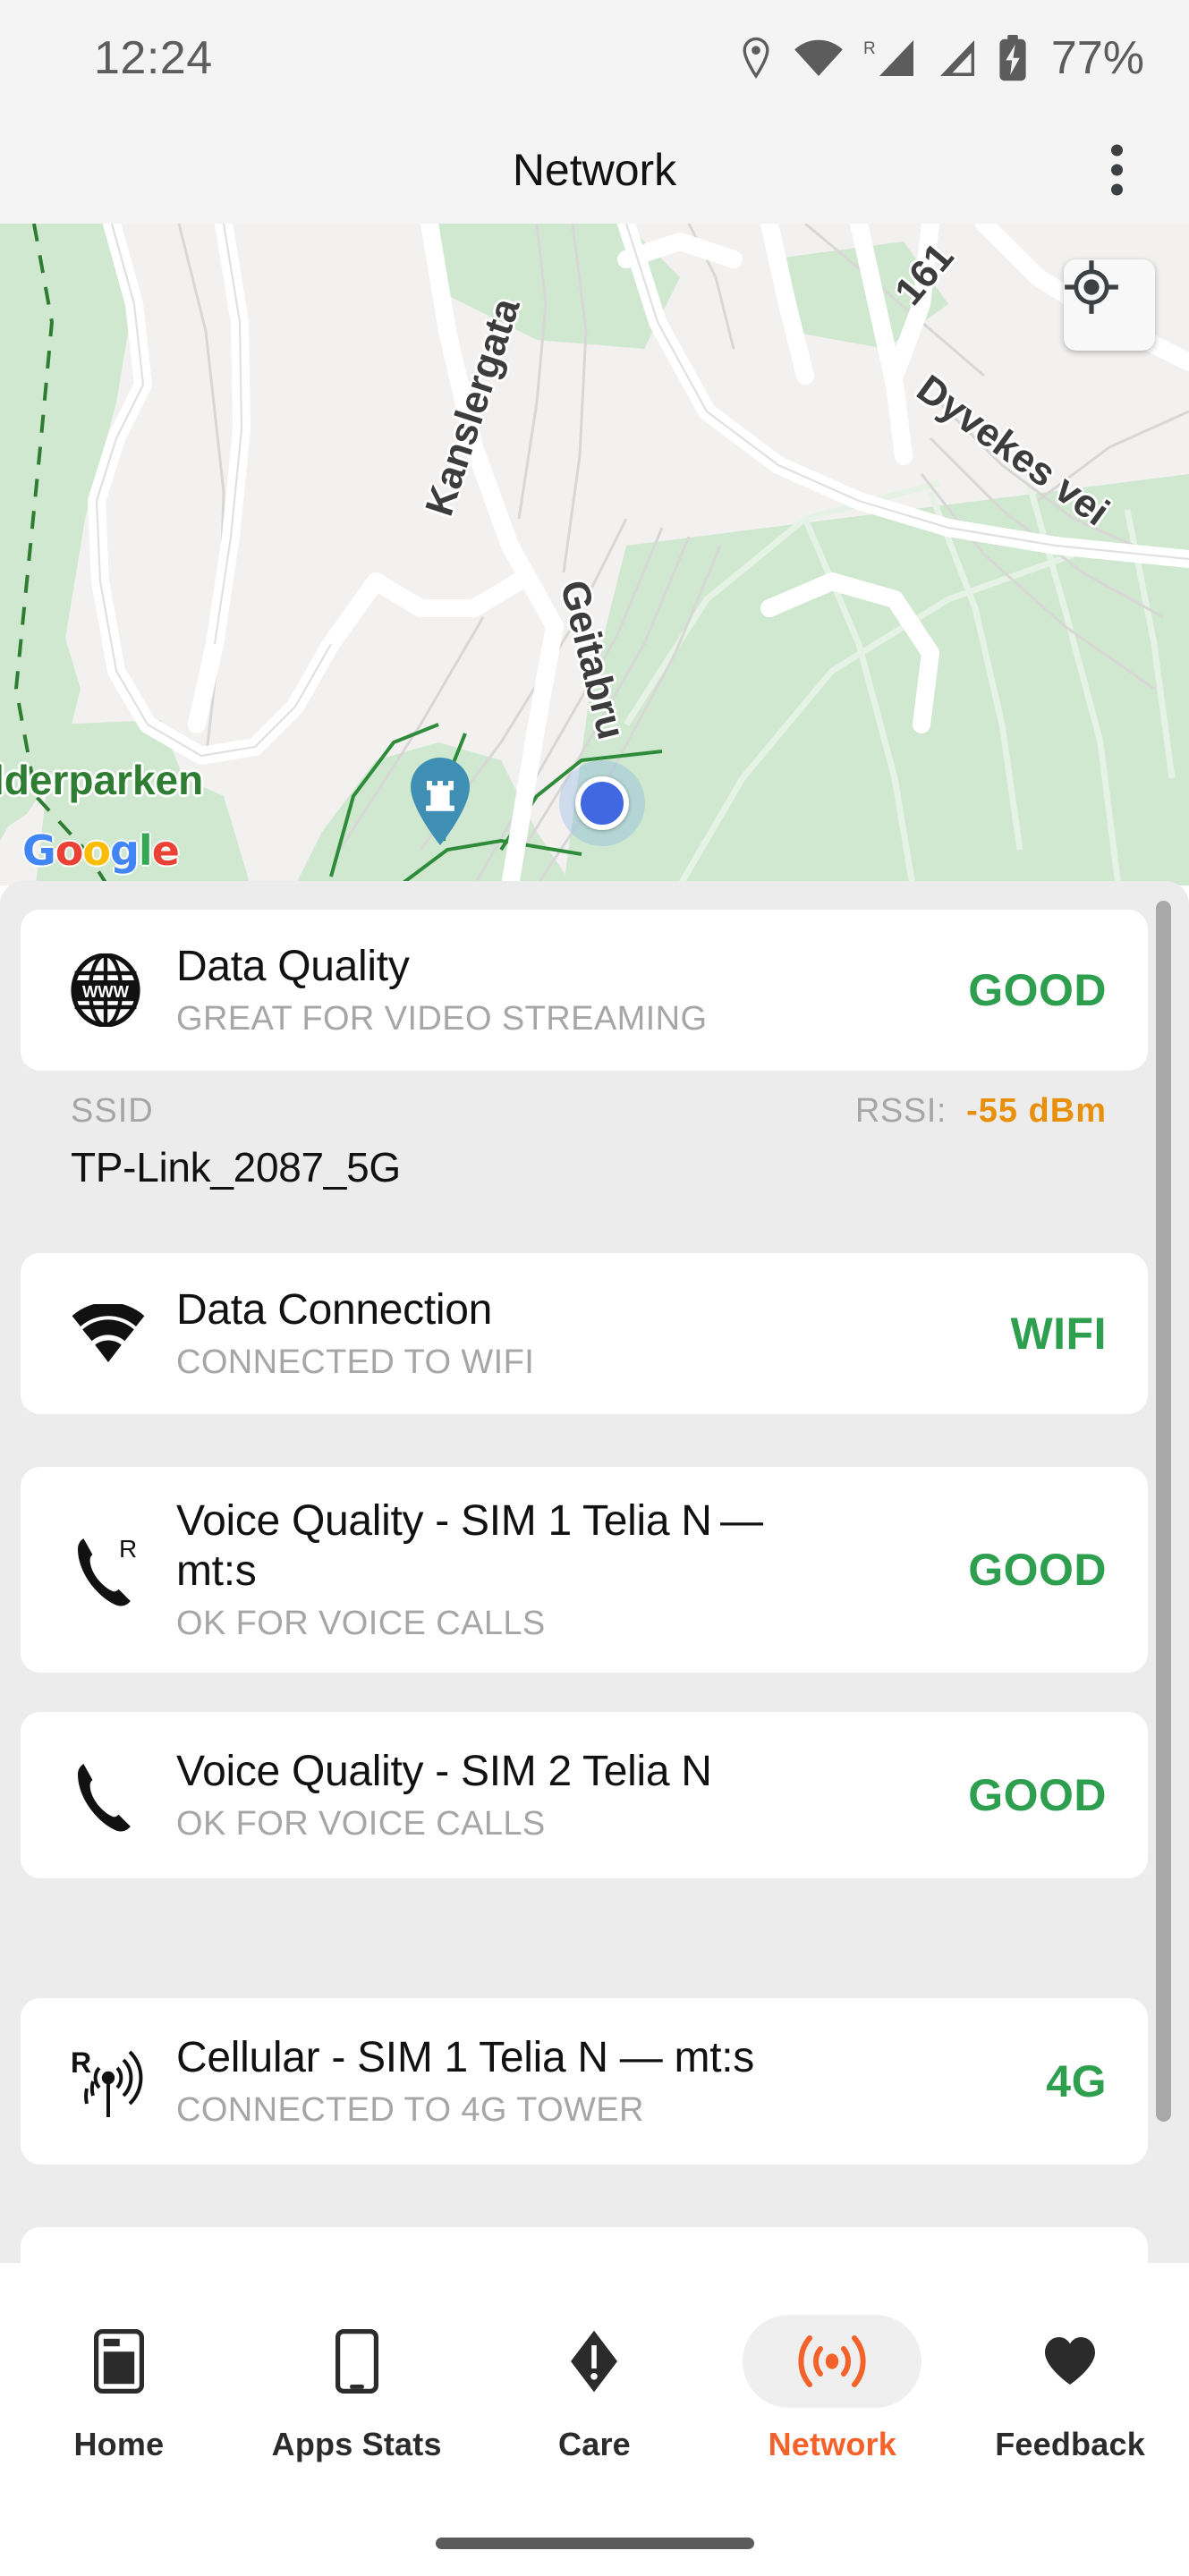 The image size is (1189, 2576). I want to click on nav-item-feedback: Feedback, so click(1070, 2384).